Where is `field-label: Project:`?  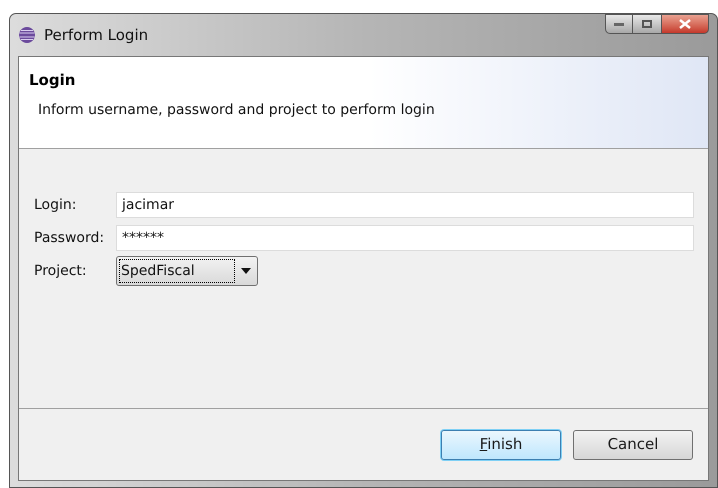
field-label: Project: is located at coordinates (60, 271).